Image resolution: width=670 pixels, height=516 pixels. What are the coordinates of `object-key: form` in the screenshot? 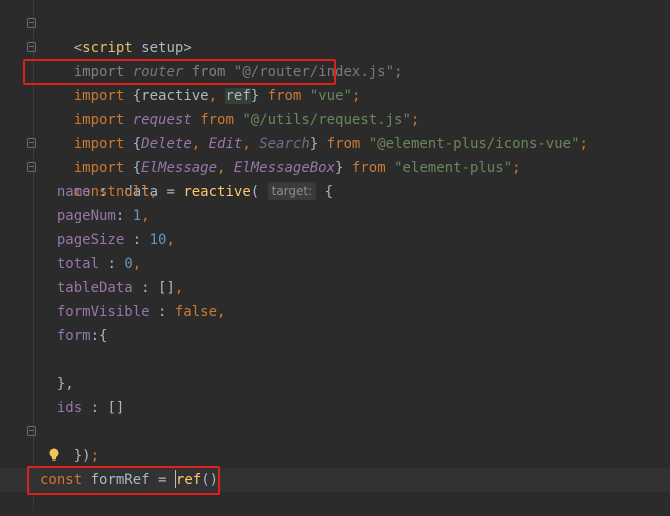 It's located at (73, 336).